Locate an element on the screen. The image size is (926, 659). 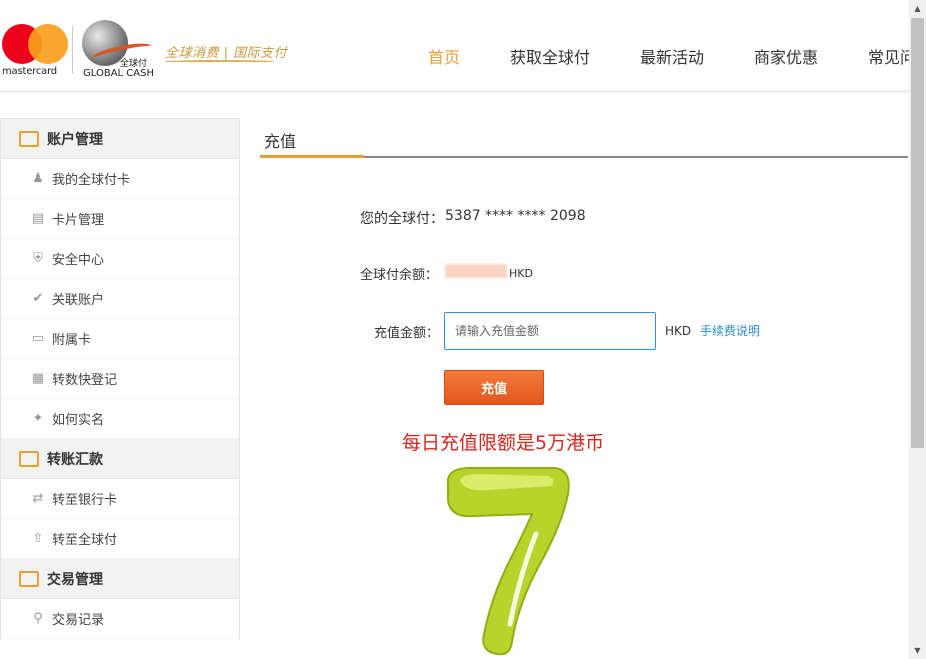
card-number: 5387 **** **** 2098 is located at coordinates (515, 216).